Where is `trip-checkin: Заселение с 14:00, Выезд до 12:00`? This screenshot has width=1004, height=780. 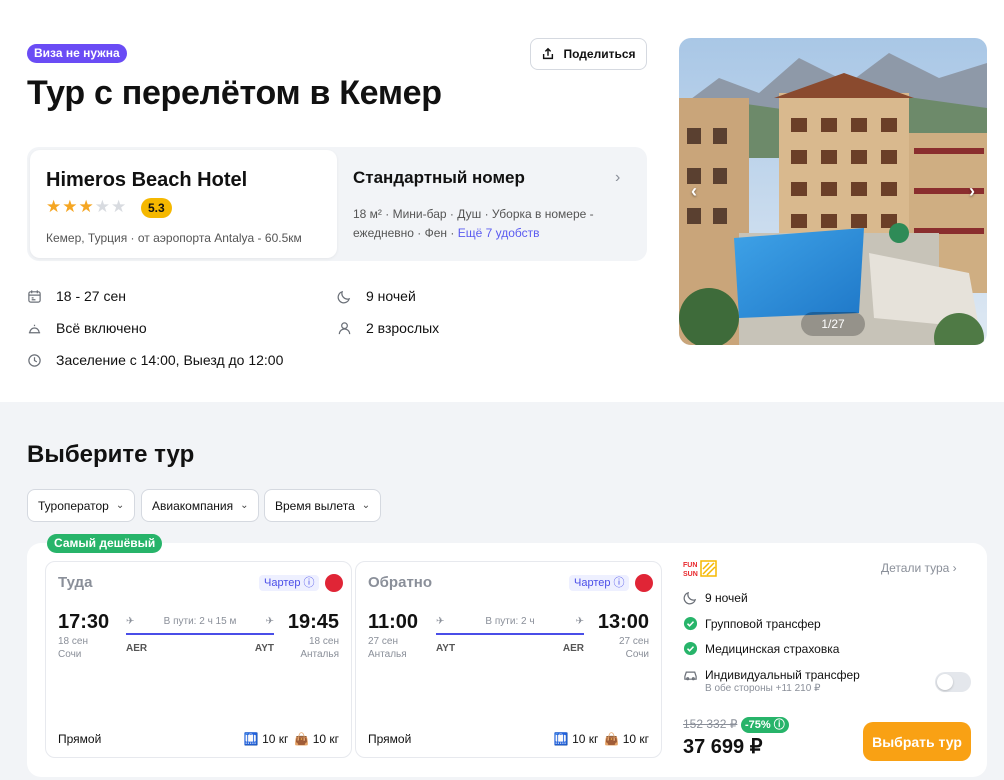 trip-checkin: Заселение с 14:00, Выезд до 12:00 is located at coordinates (155, 360).